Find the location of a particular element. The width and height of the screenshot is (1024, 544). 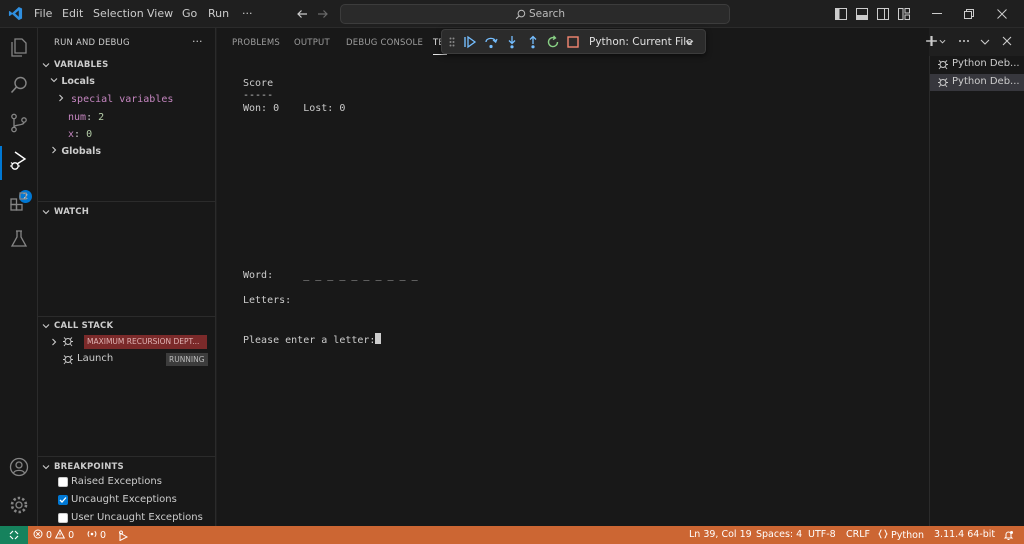

terminal-line: Won: 0 Lost: 0 is located at coordinates (294, 108).